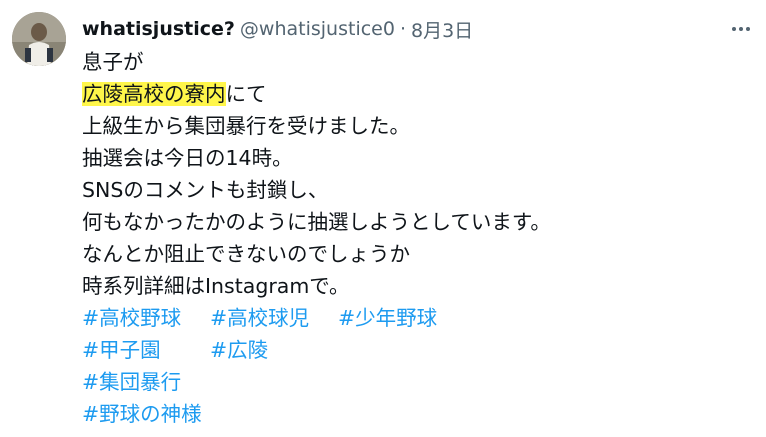  What do you see at coordinates (142, 414) in the screenshot?
I see `hashtag-link: #野球の神様` at bounding box center [142, 414].